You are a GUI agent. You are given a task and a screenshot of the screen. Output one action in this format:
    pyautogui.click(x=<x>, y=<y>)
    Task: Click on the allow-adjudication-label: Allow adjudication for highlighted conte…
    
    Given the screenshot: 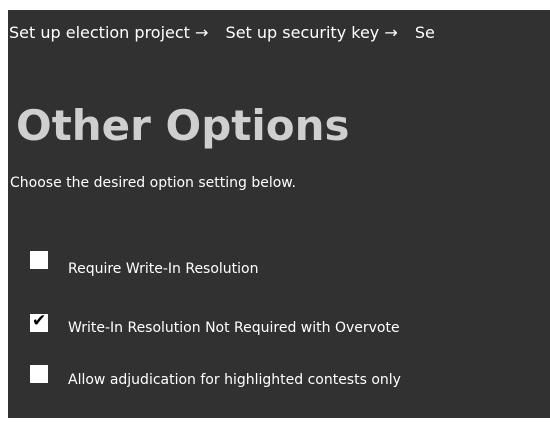 What is the action you would take?
    pyautogui.click(x=234, y=380)
    